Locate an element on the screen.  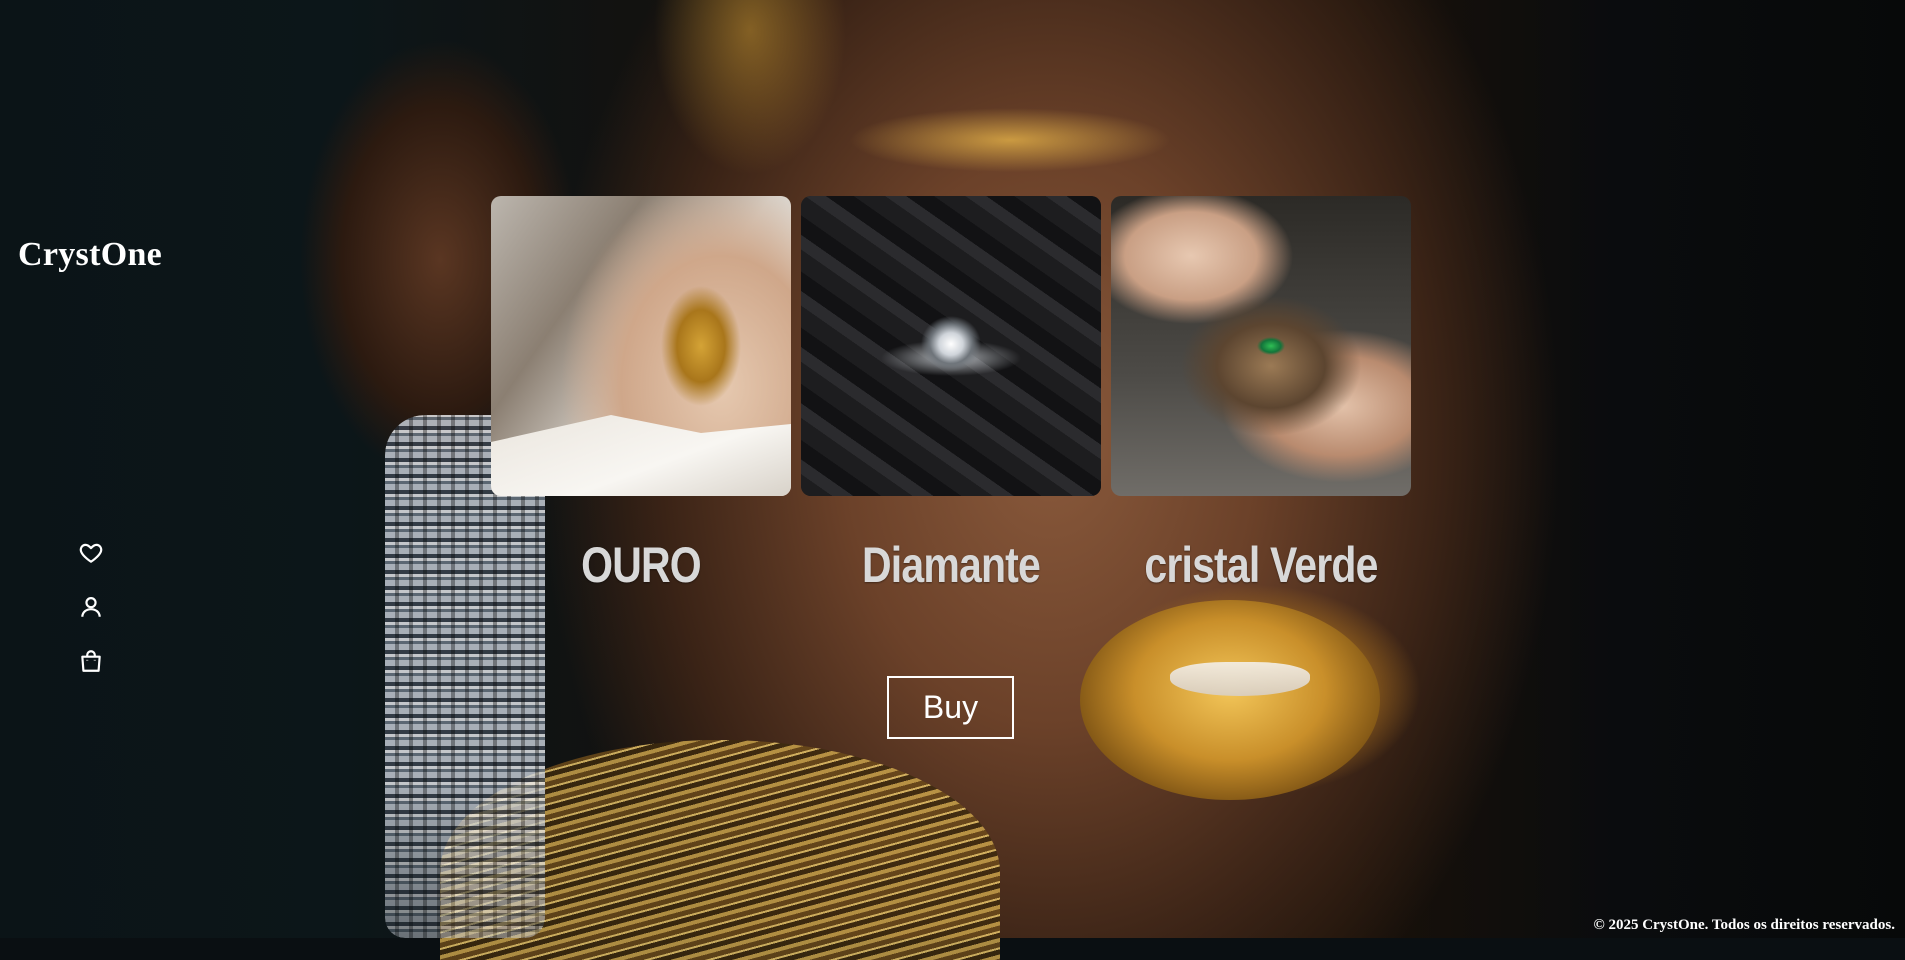
collection-card-cristal-verde is located at coordinates (1261, 346).